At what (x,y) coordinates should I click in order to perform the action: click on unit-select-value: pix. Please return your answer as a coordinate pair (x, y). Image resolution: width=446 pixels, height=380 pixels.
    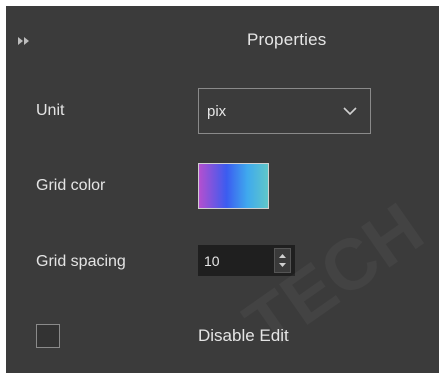
    Looking at the image, I should click on (217, 111).